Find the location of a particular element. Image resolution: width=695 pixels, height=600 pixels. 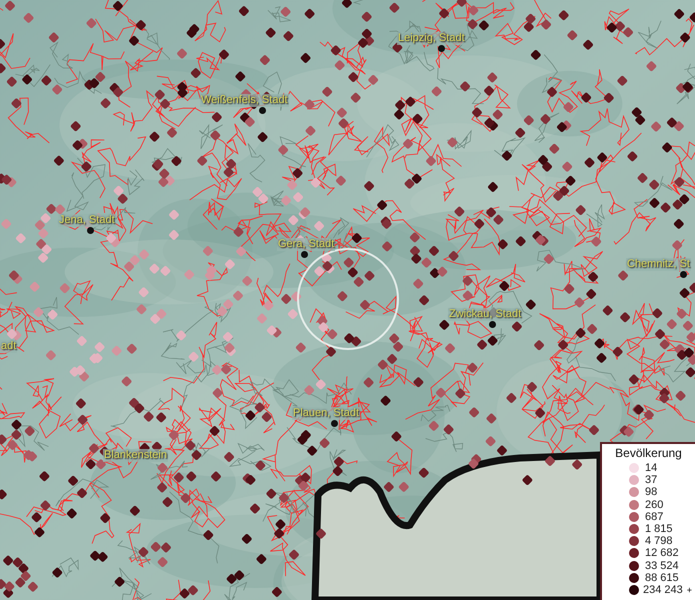

legend-value: 98 is located at coordinates (651, 492).